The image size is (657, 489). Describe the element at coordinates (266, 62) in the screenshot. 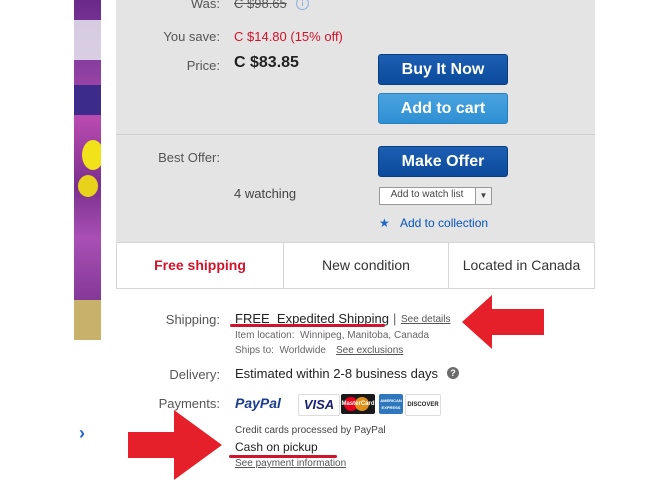

I see `price-value: C $83.85` at that location.